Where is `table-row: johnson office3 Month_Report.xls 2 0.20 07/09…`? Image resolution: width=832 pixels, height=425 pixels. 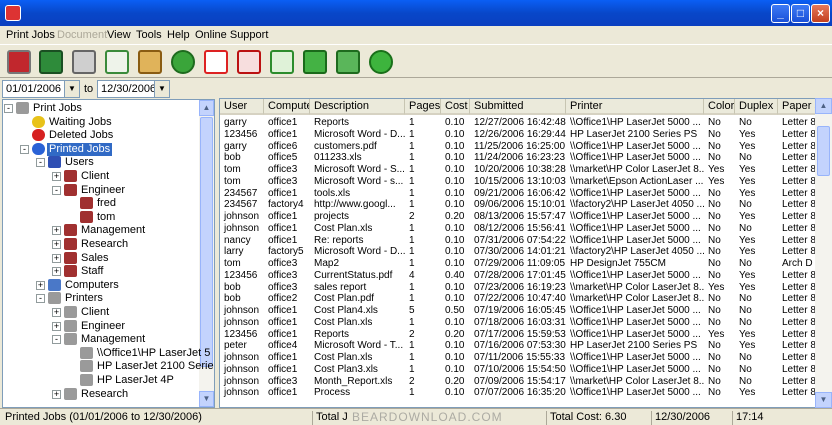 table-row: johnson office3 Month_Report.xls 2 0.20 07/09… is located at coordinates (518, 382).